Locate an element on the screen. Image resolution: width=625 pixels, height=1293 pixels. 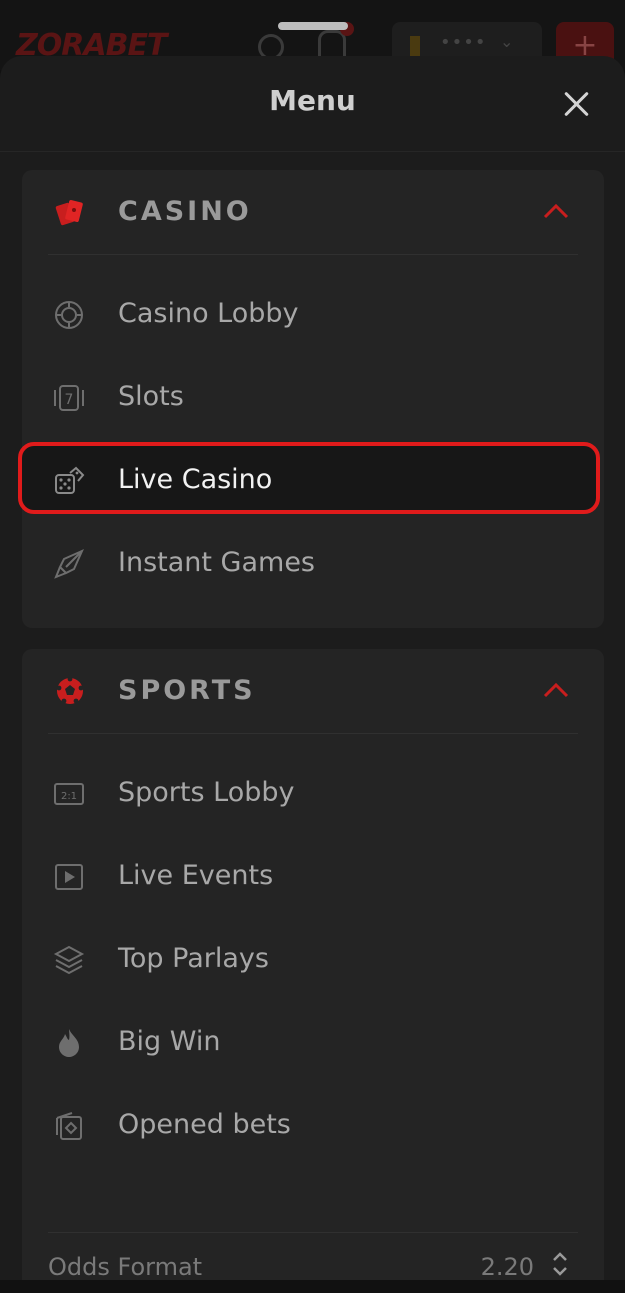
chip-icon is located at coordinates (69, 315).